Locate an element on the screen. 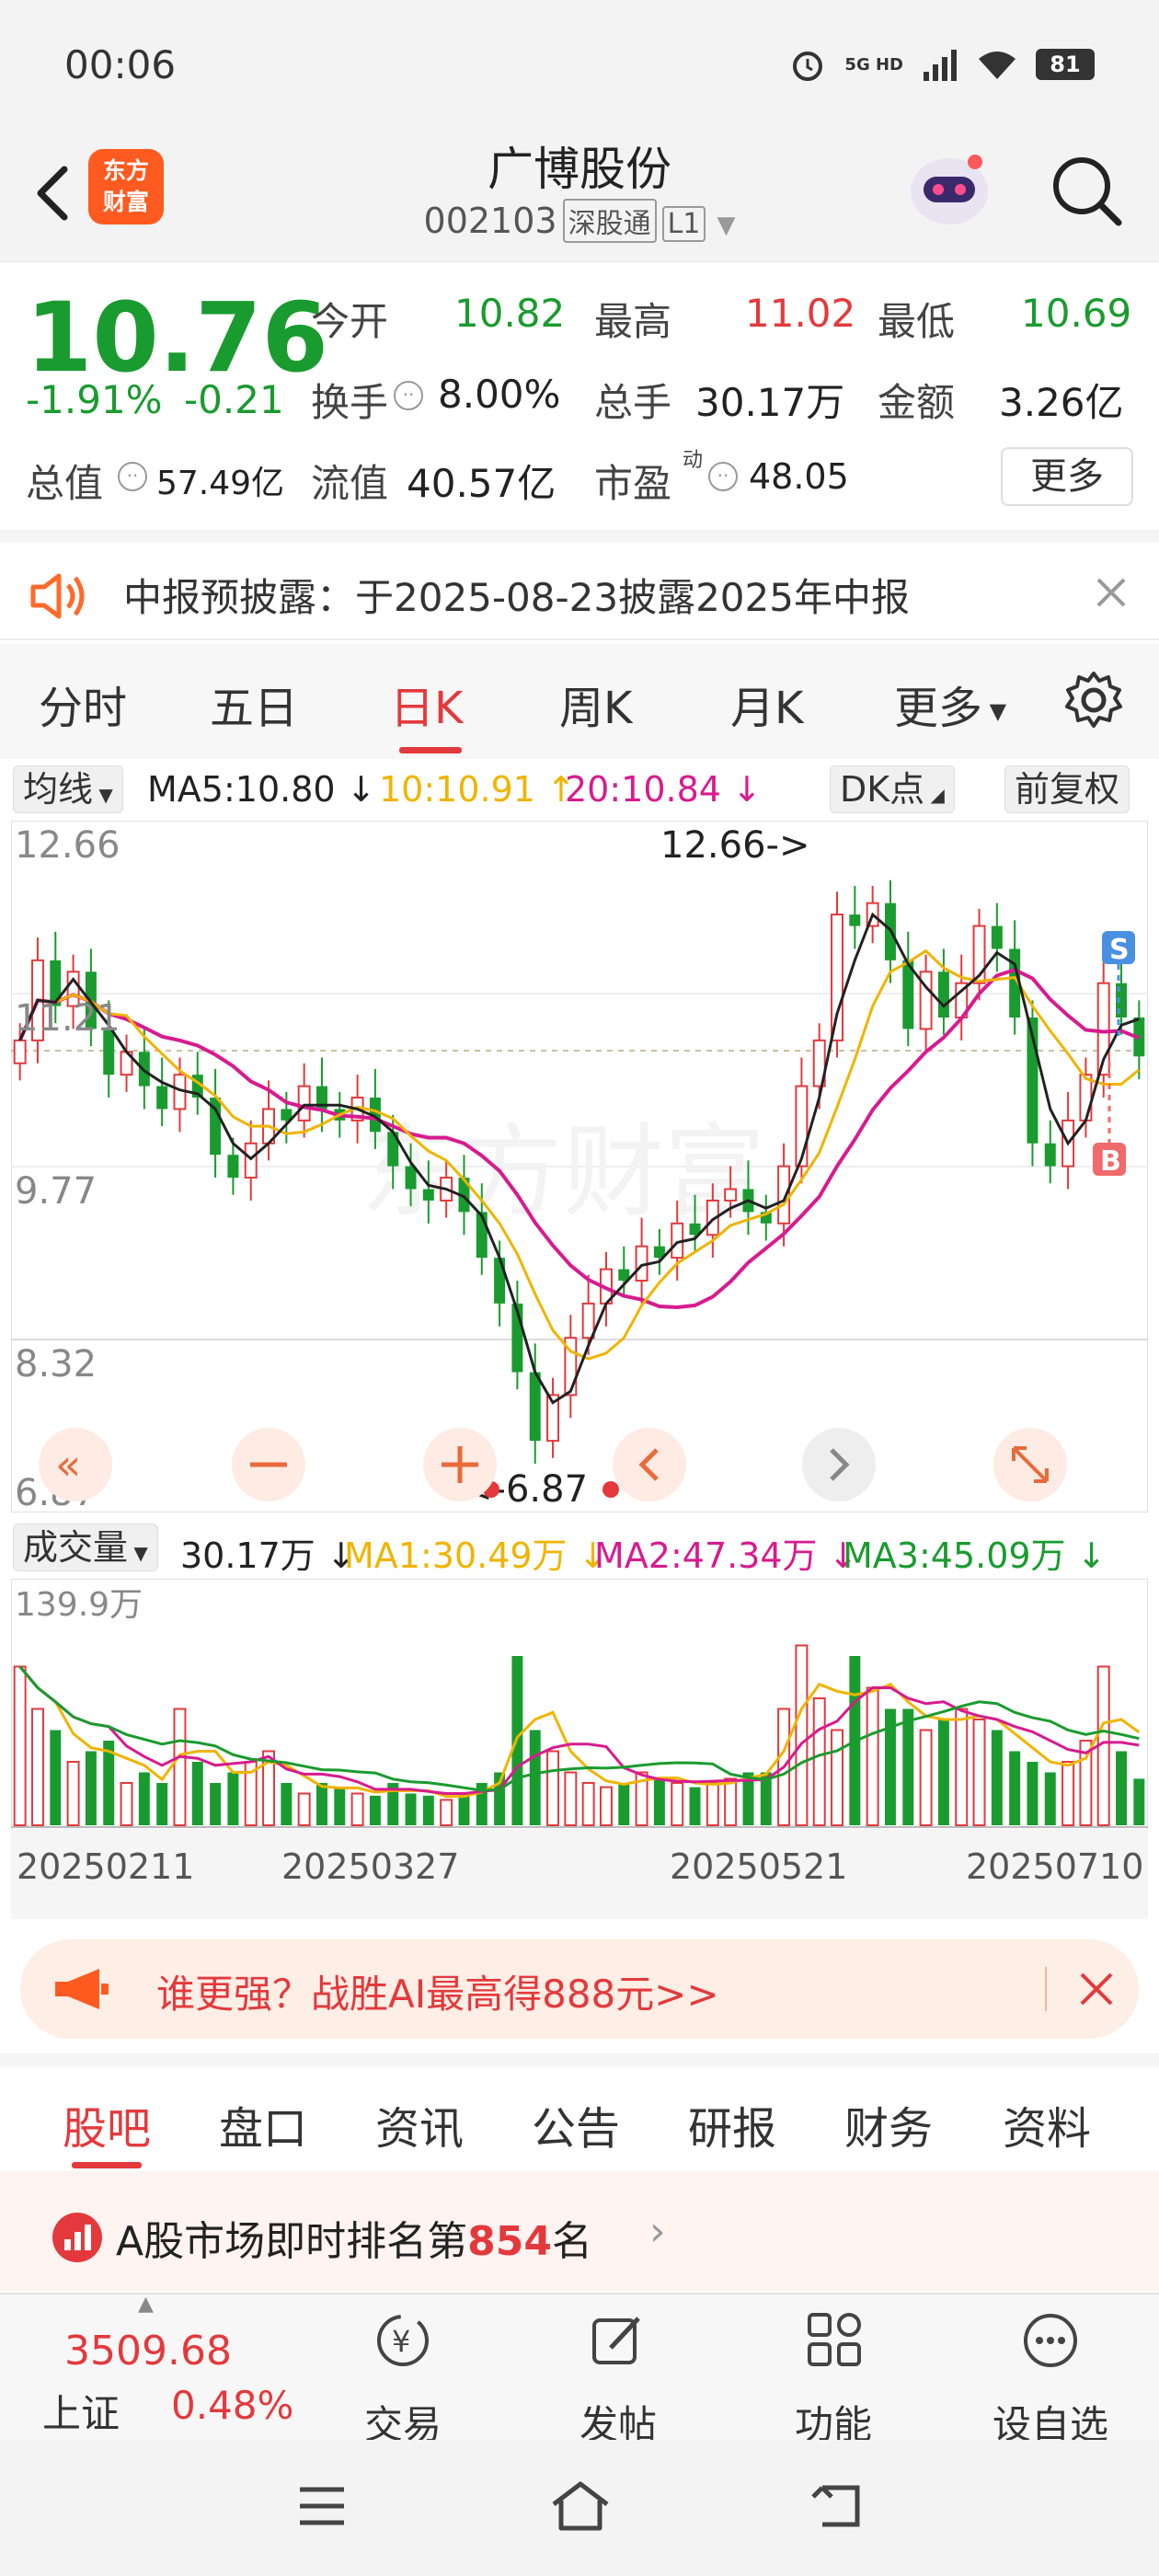 This screenshot has width=1159, height=2576. indicator-select: 均线 ▼ is located at coordinates (68, 789).